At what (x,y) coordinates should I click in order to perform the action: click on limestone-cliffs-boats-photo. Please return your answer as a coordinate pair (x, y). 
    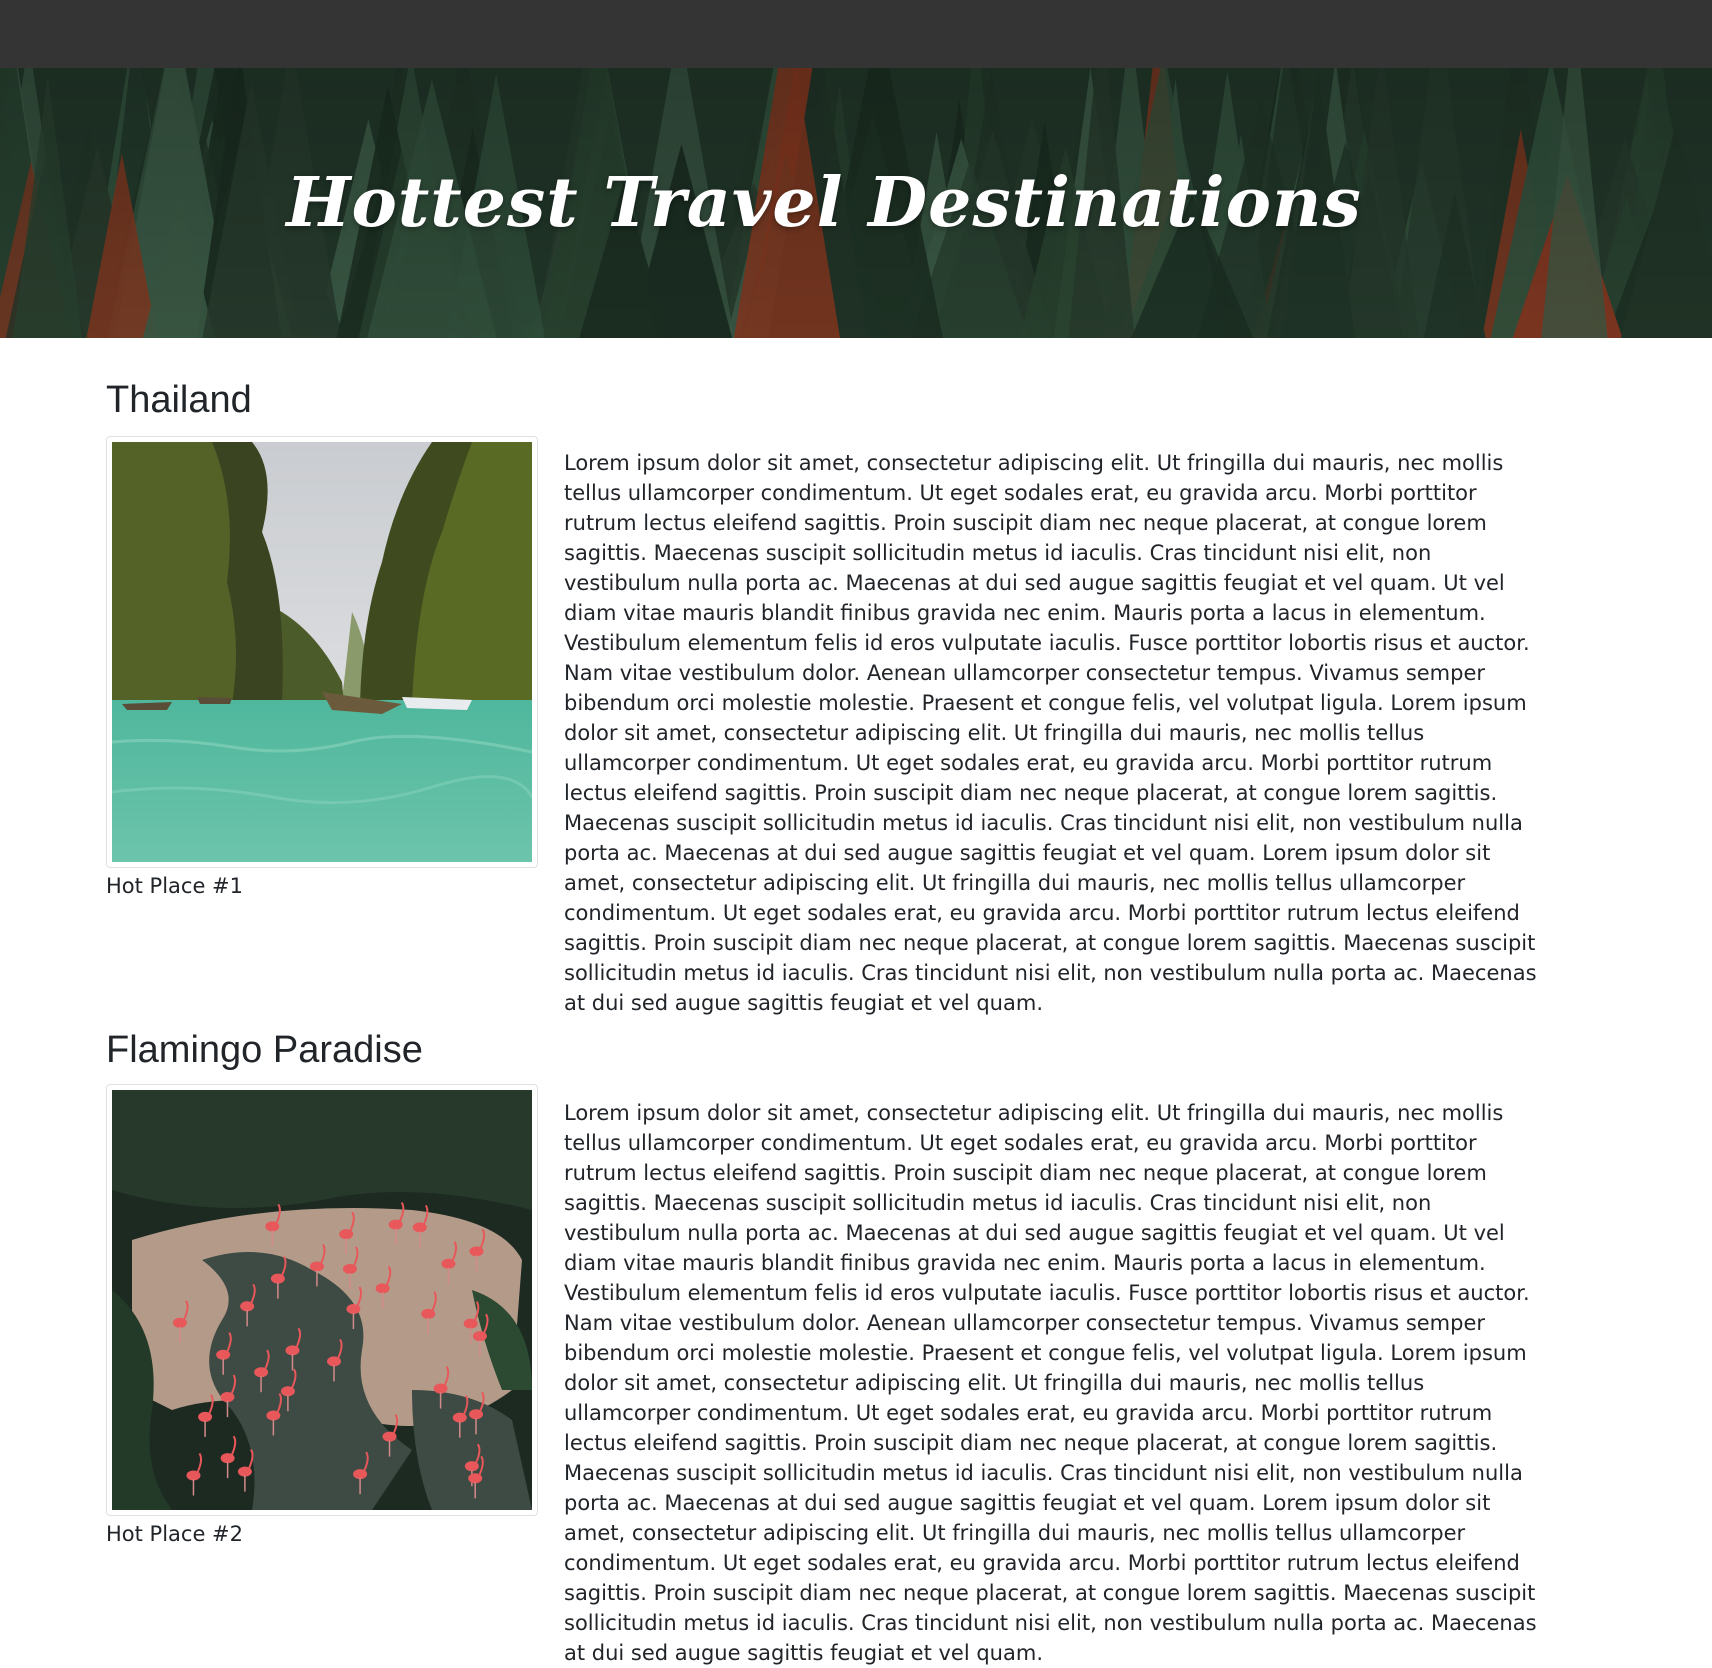
    Looking at the image, I should click on (322, 652).